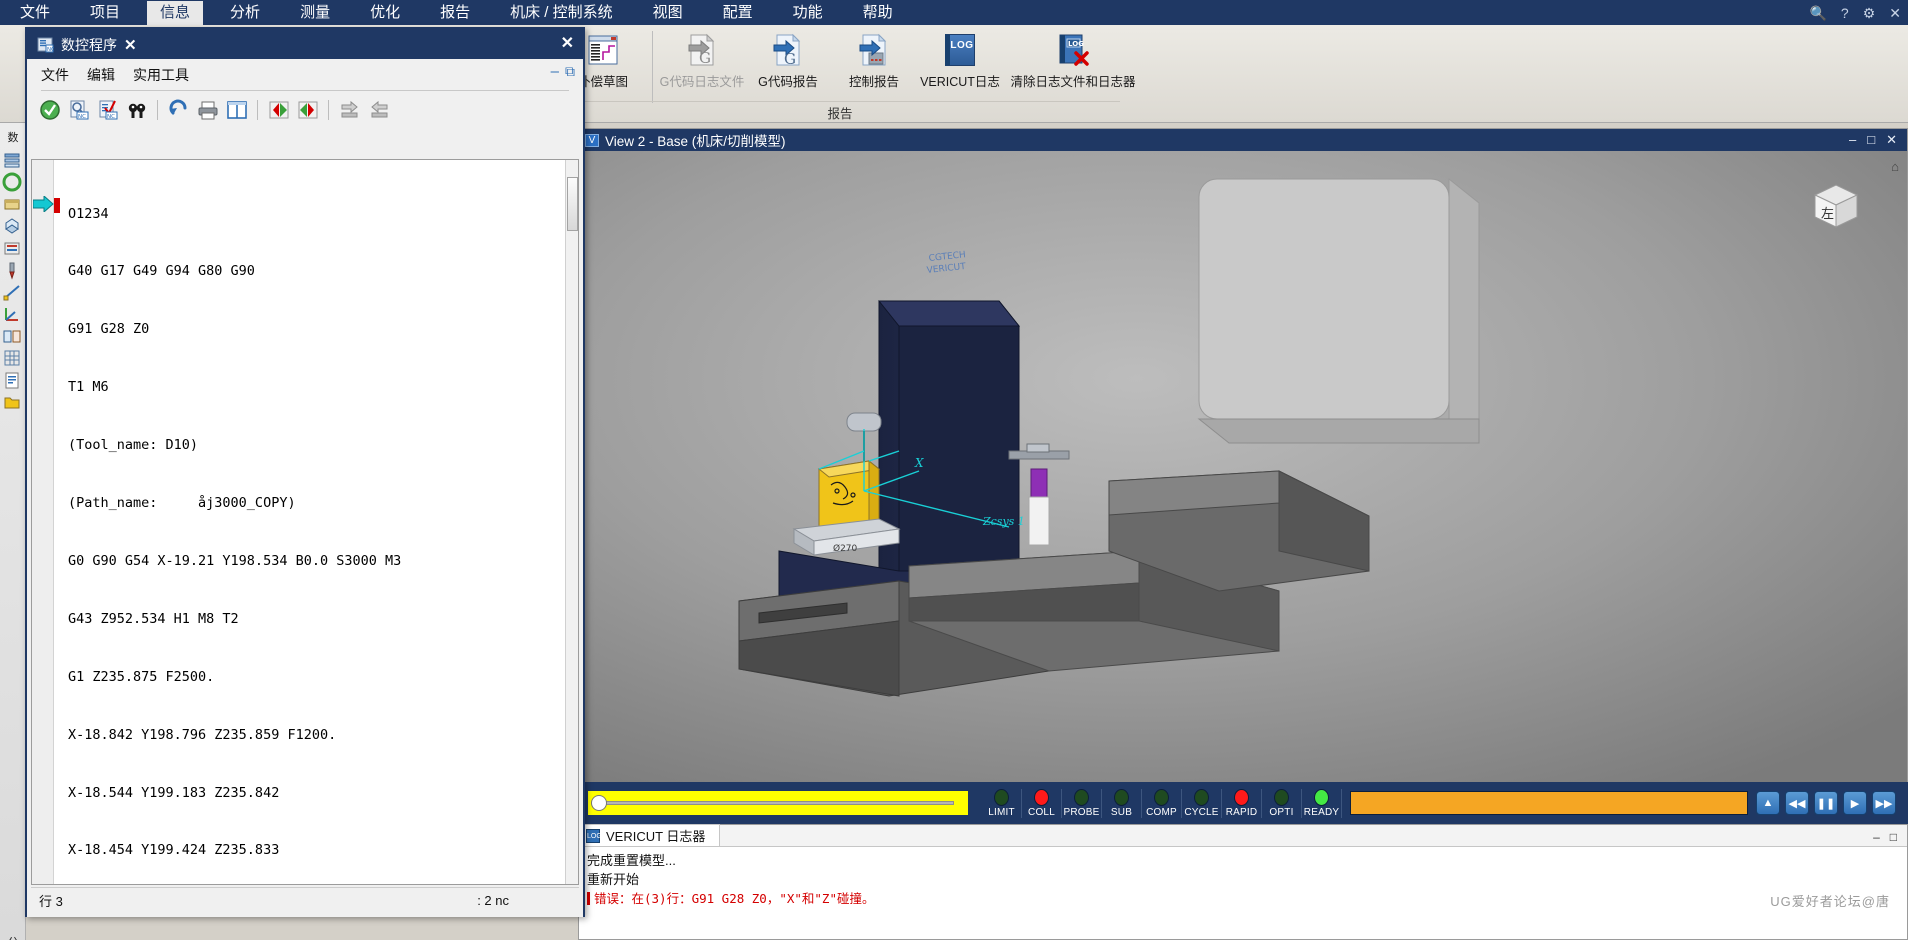  What do you see at coordinates (101, 75) in the screenshot?
I see `nc-menu-edit: 编辑` at bounding box center [101, 75].